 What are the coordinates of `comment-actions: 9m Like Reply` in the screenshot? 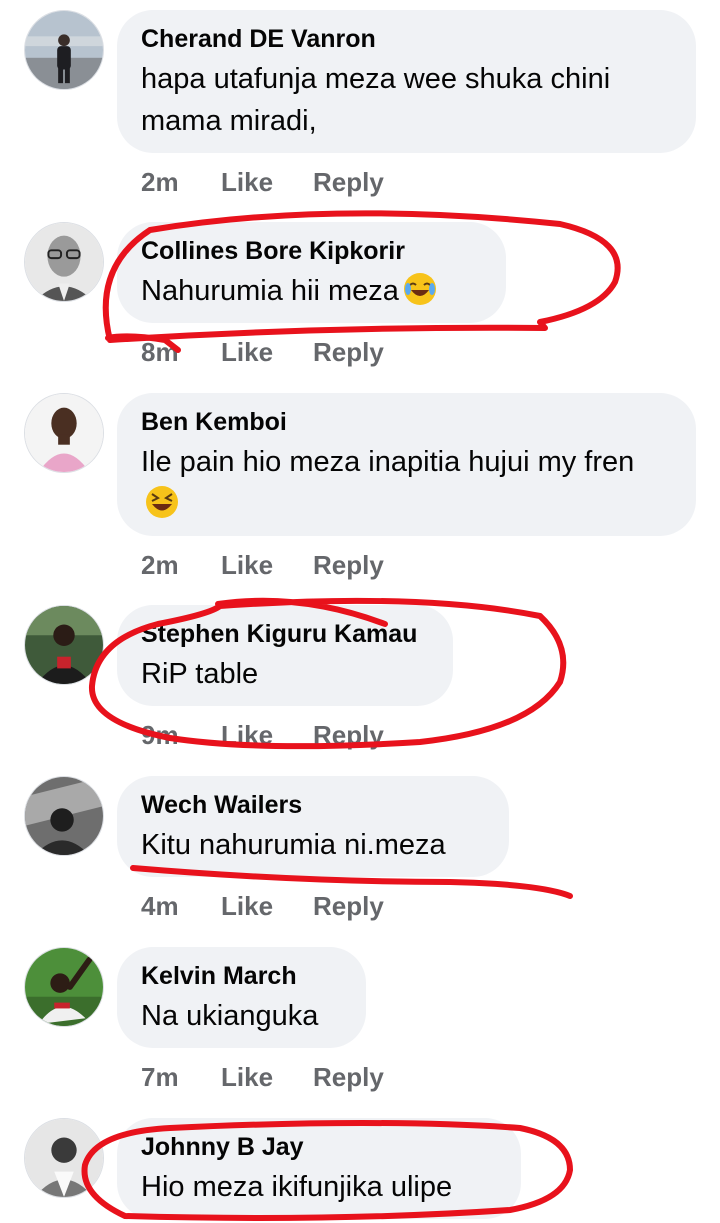 It's located at (262, 735).